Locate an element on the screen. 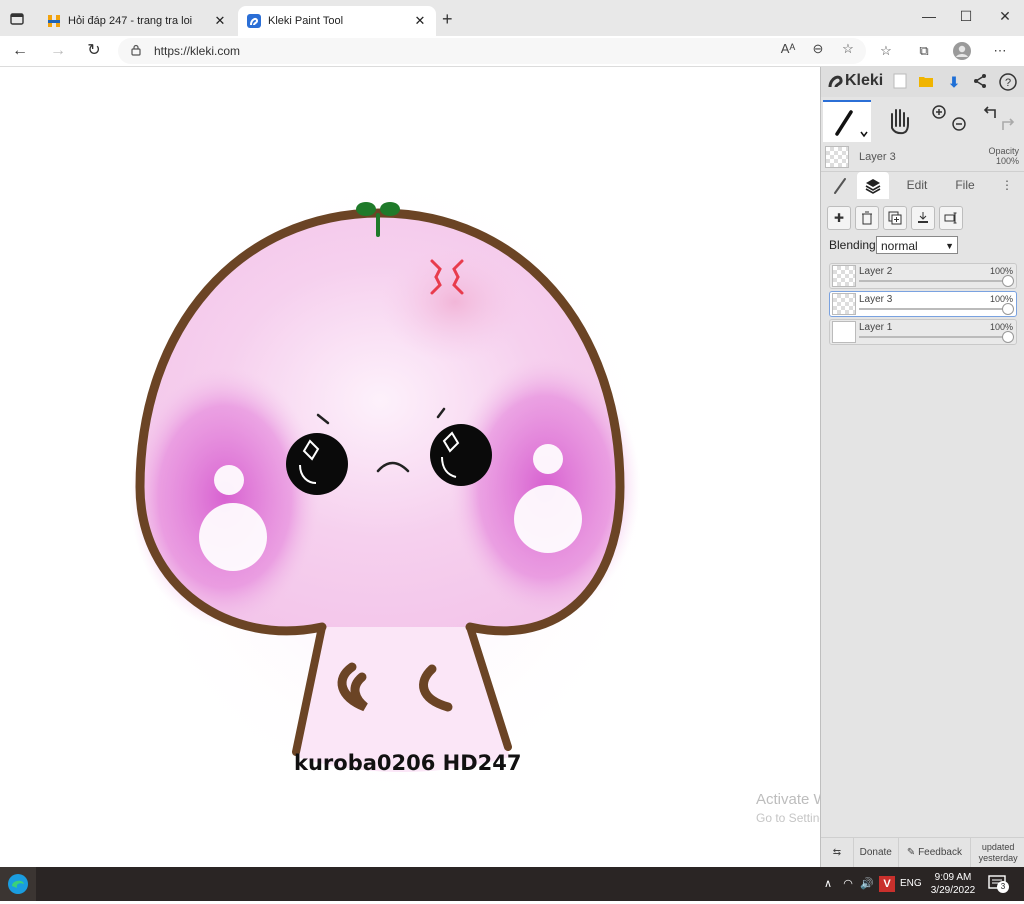 The image size is (1024, 904). panel-tabs: Edit File ⋮ is located at coordinates (922, 185).